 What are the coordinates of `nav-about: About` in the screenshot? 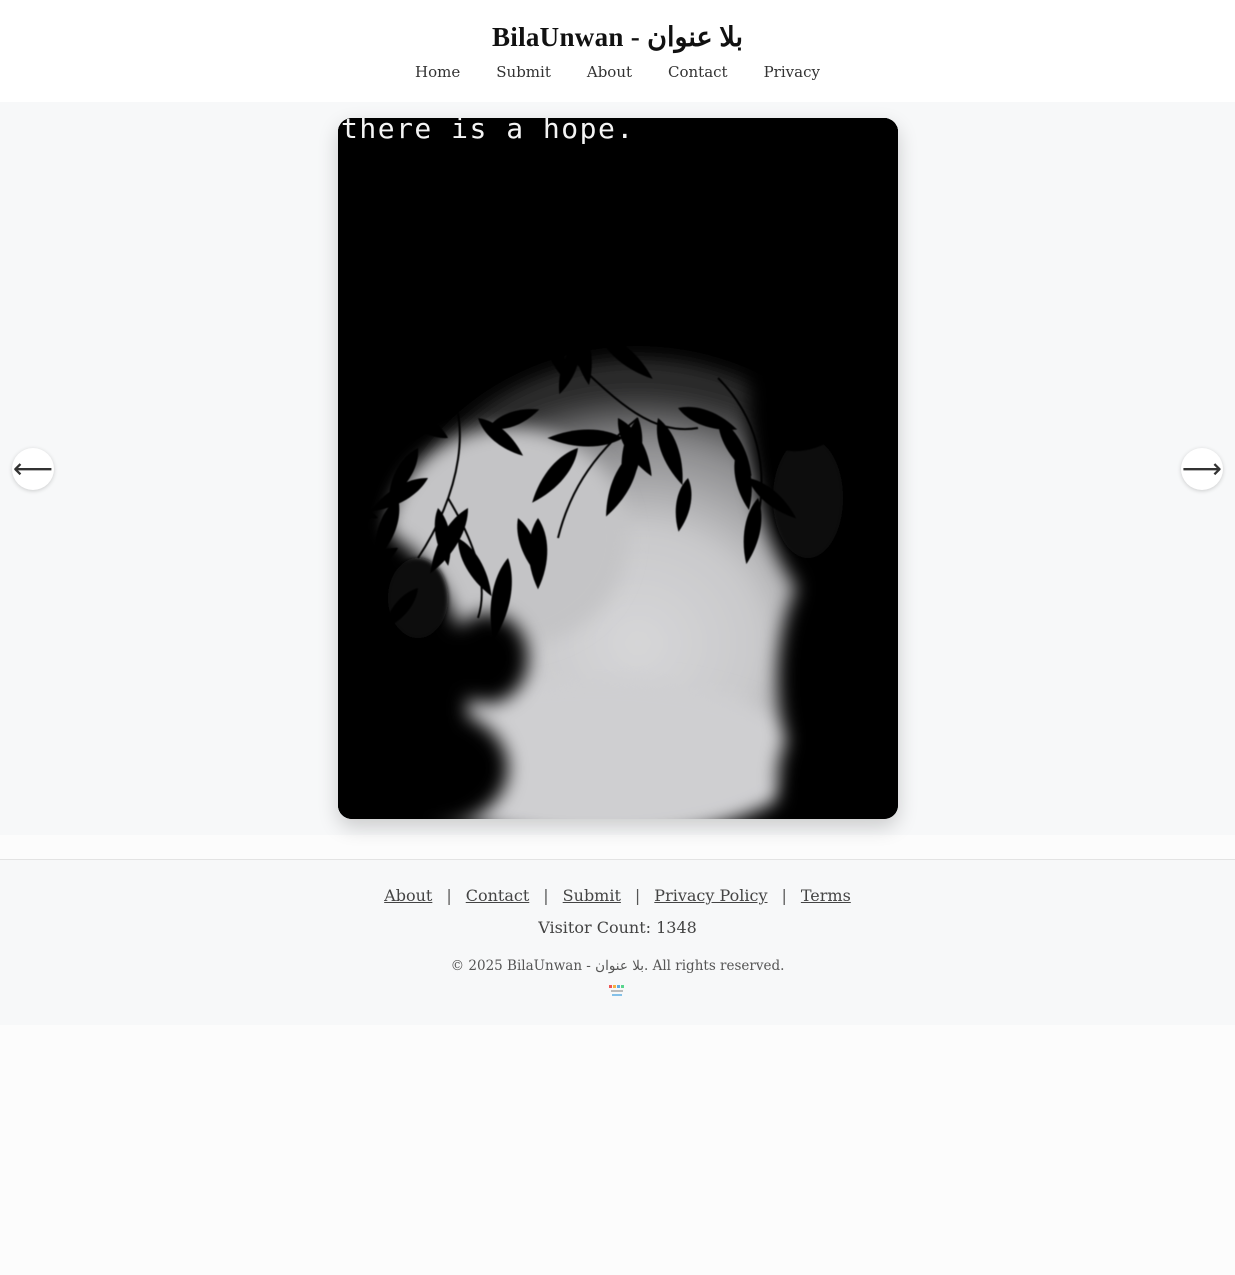 It's located at (609, 72).